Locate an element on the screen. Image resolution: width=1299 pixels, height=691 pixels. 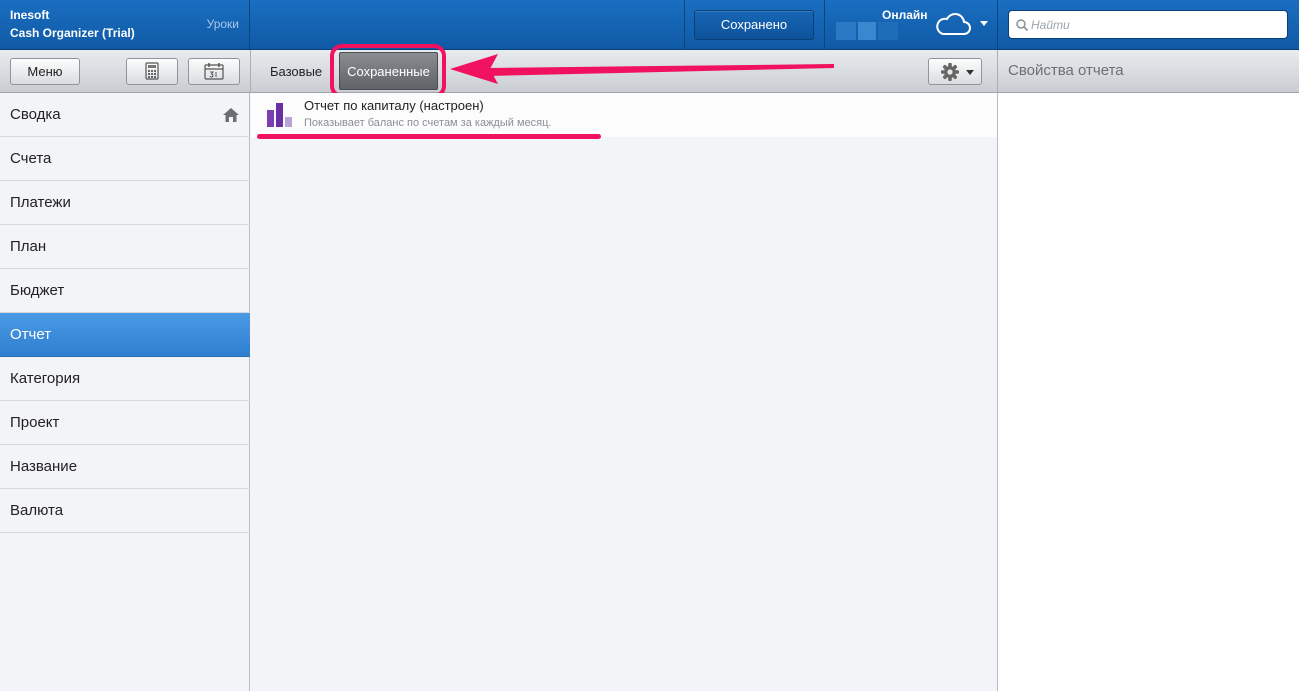
sidebar-item-plan: План is located at coordinates (125, 247).